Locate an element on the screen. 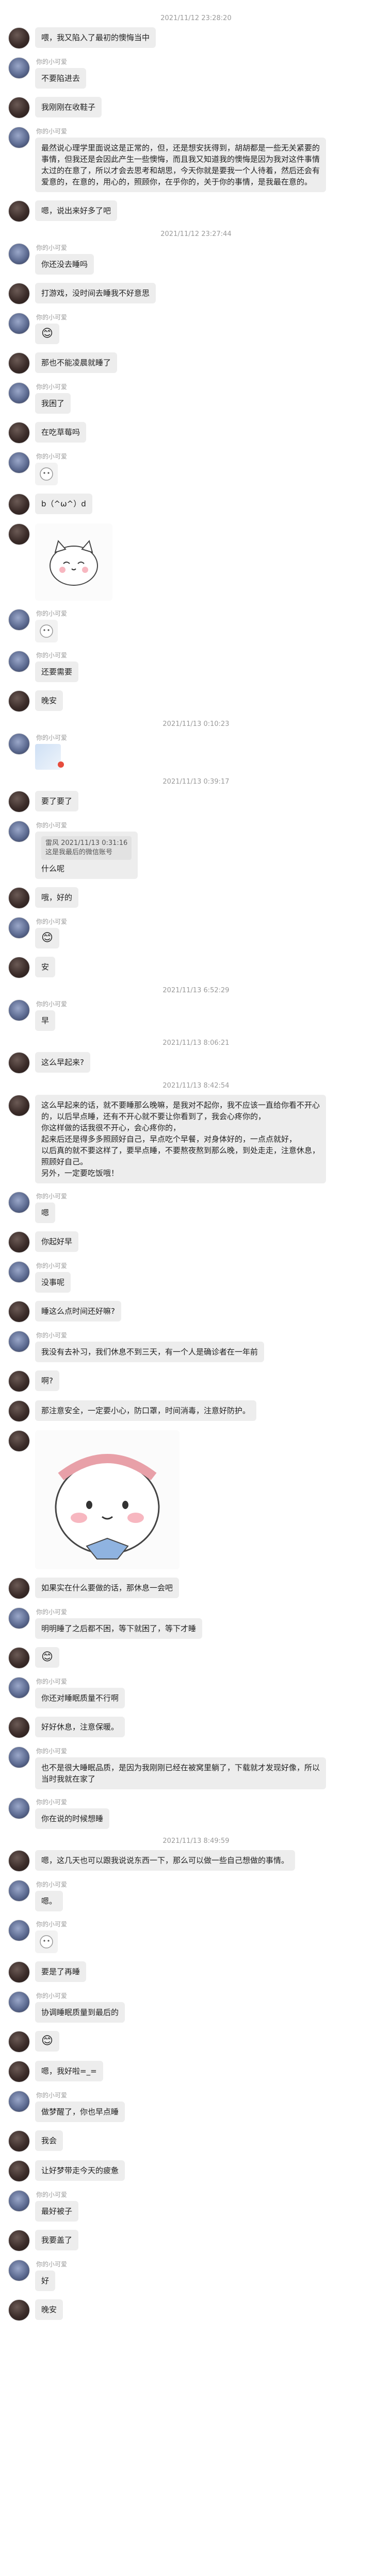 Image resolution: width=392 pixels, height=2576 pixels. message-bubble: 睡这么点时间还好嘛? is located at coordinates (78, 1311).